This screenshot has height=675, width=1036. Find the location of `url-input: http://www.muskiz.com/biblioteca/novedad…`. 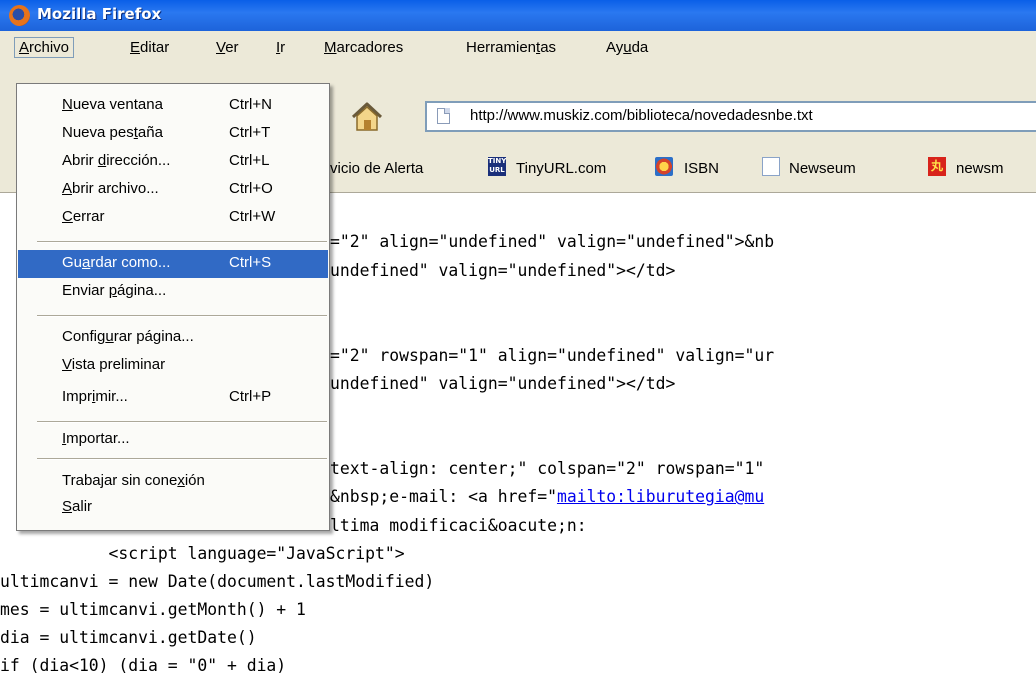

url-input: http://www.muskiz.com/biblioteca/novedad… is located at coordinates (641, 115).